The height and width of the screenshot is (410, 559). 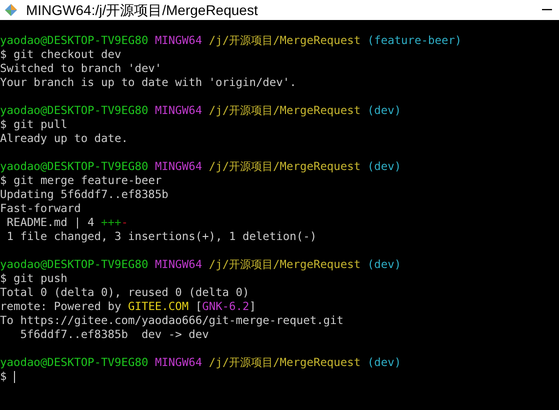 I want to click on app-icon, so click(x=11, y=10).